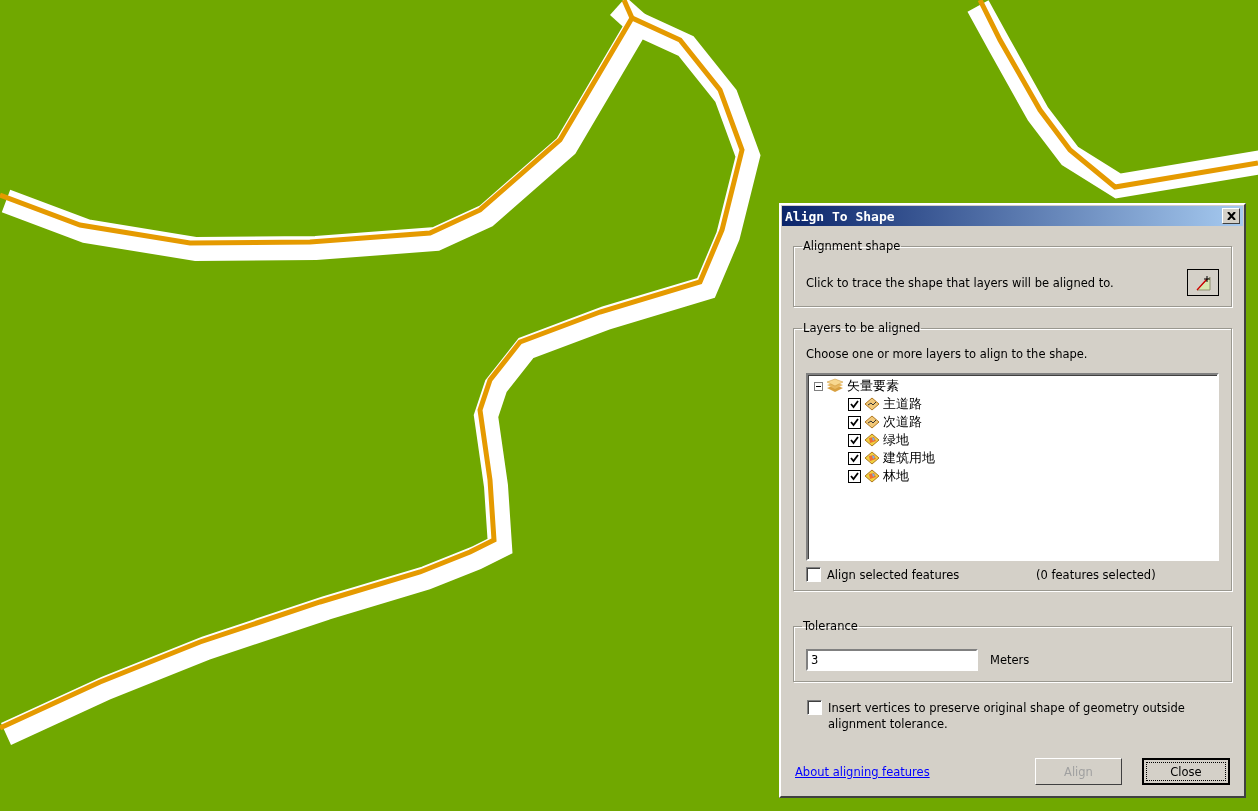  What do you see at coordinates (852, 246) in the screenshot?
I see `group-label: Alignment shape` at bounding box center [852, 246].